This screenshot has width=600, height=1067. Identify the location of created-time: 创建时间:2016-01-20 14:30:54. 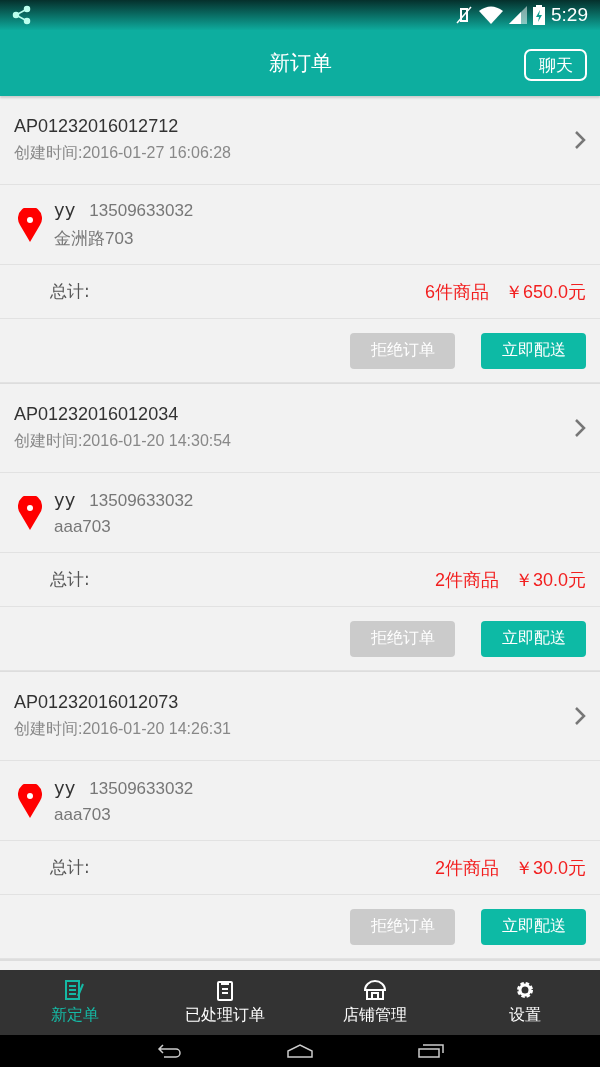
(122, 441).